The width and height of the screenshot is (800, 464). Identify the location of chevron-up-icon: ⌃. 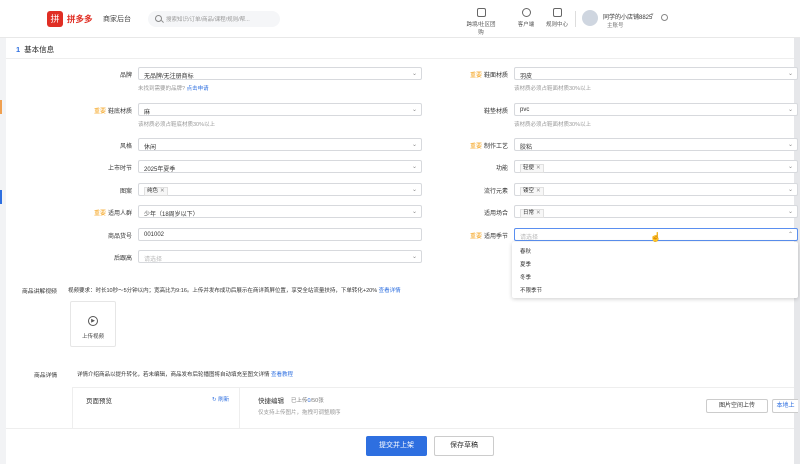
(790, 235).